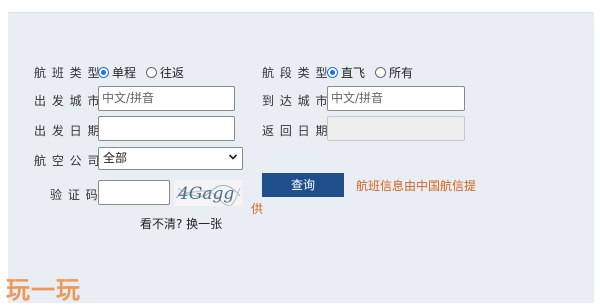  I want to click on captcha-input, so click(134, 192).